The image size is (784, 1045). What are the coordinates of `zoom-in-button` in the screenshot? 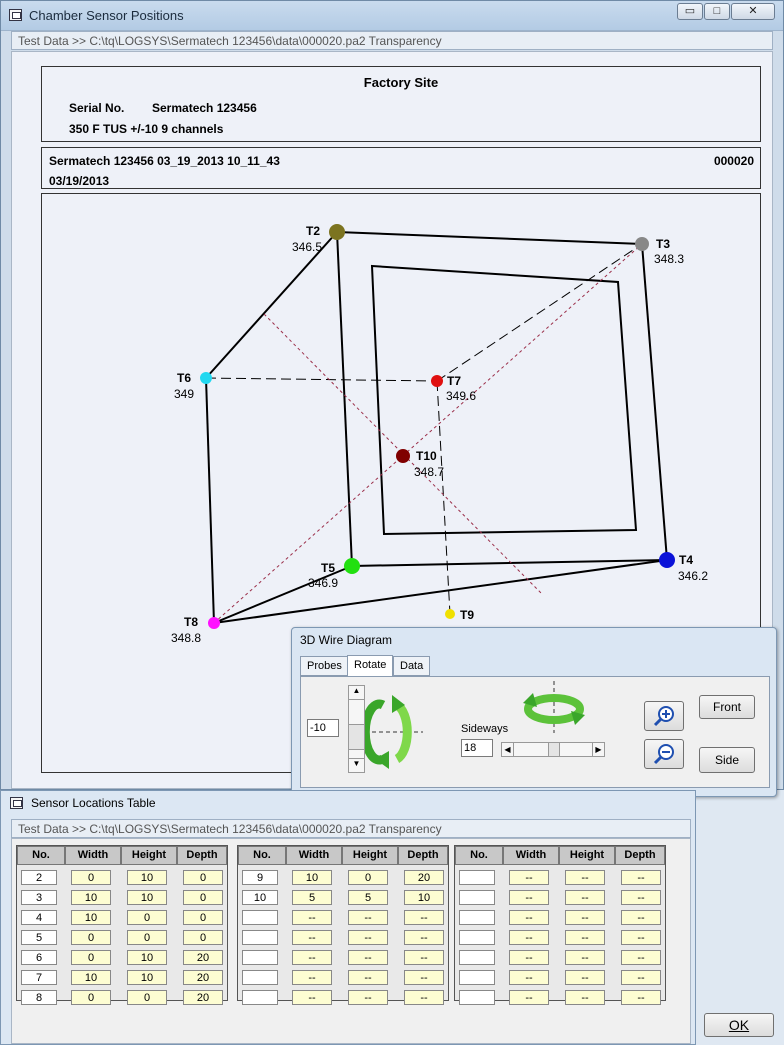 It's located at (664, 716).